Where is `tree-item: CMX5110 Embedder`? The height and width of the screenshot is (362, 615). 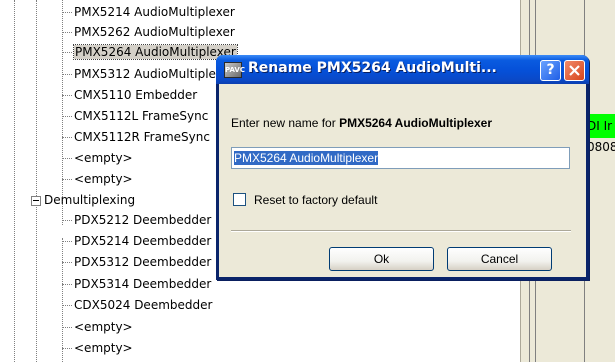 tree-item: CMX5110 Embedder is located at coordinates (129, 95).